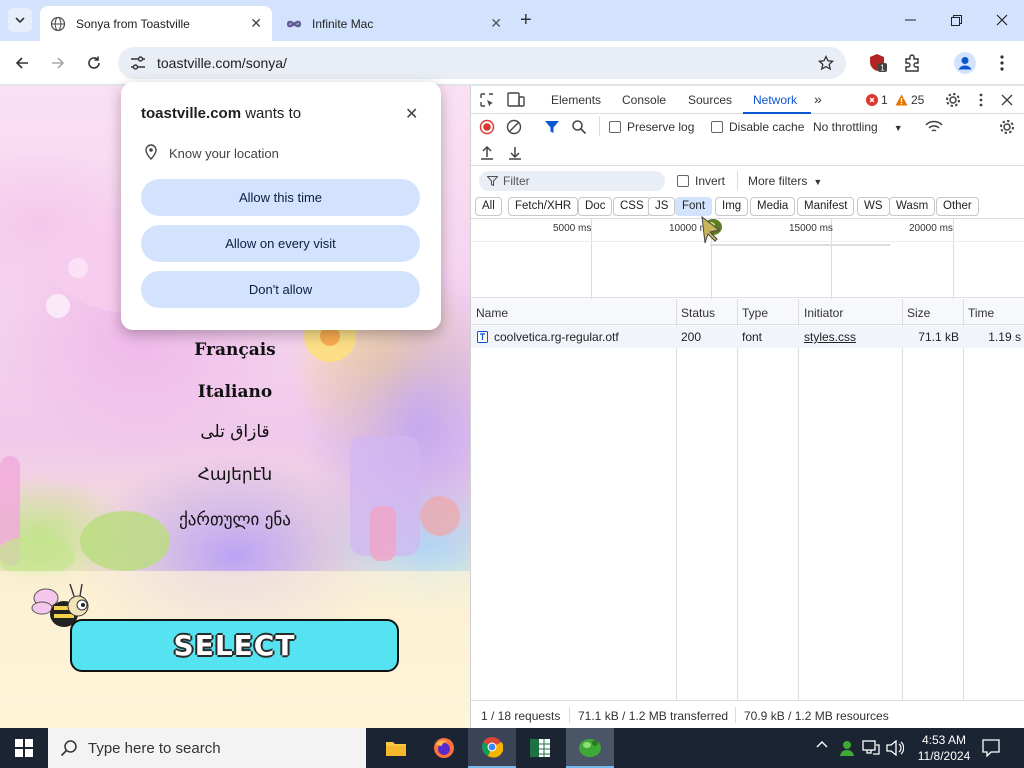  What do you see at coordinates (514, 127) in the screenshot?
I see `clear-icon` at bounding box center [514, 127].